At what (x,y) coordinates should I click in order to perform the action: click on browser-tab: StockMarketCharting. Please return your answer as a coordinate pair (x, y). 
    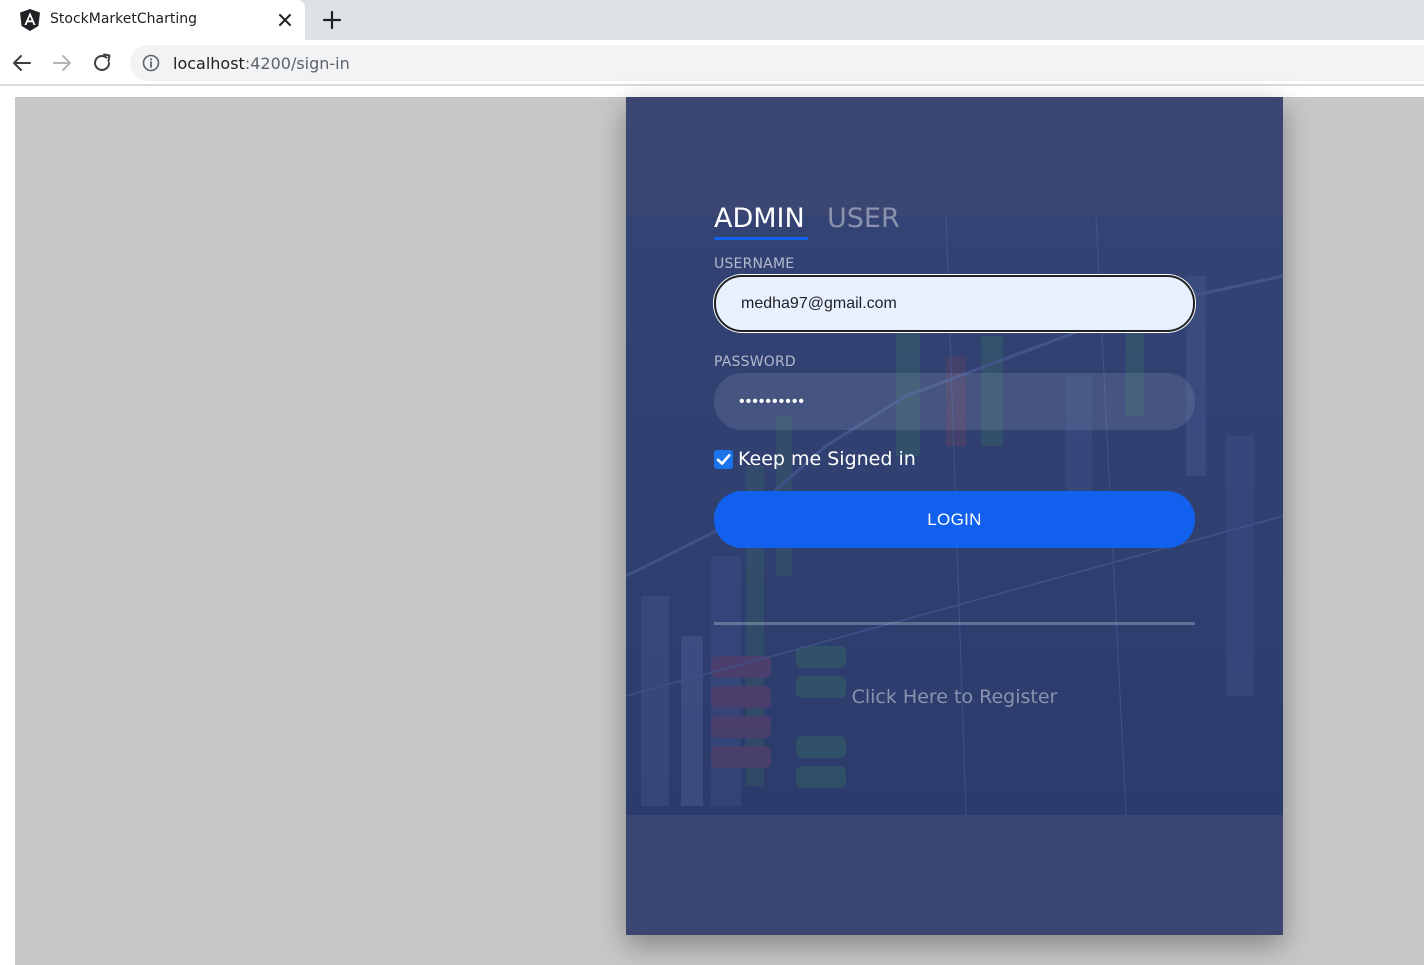
    Looking at the image, I should click on (152, 20).